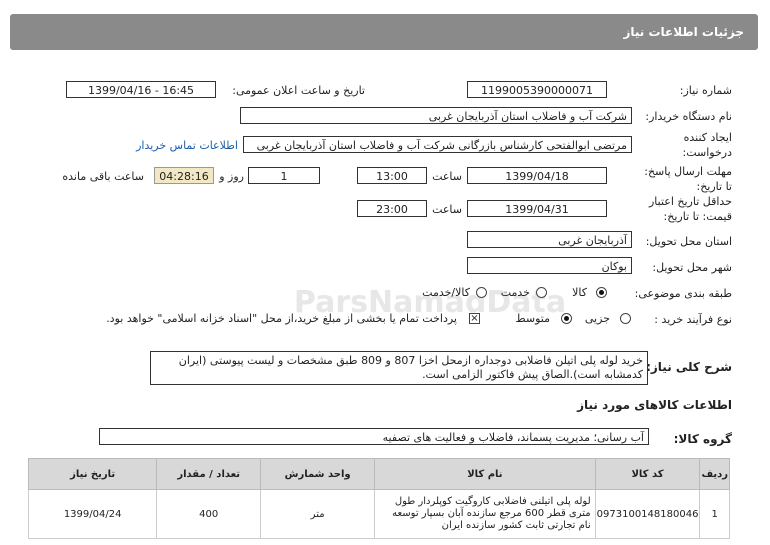 The height and width of the screenshot is (545, 770). Describe the element at coordinates (92, 514) in the screenshot. I see `cell-date: 1399/04/24` at that location.